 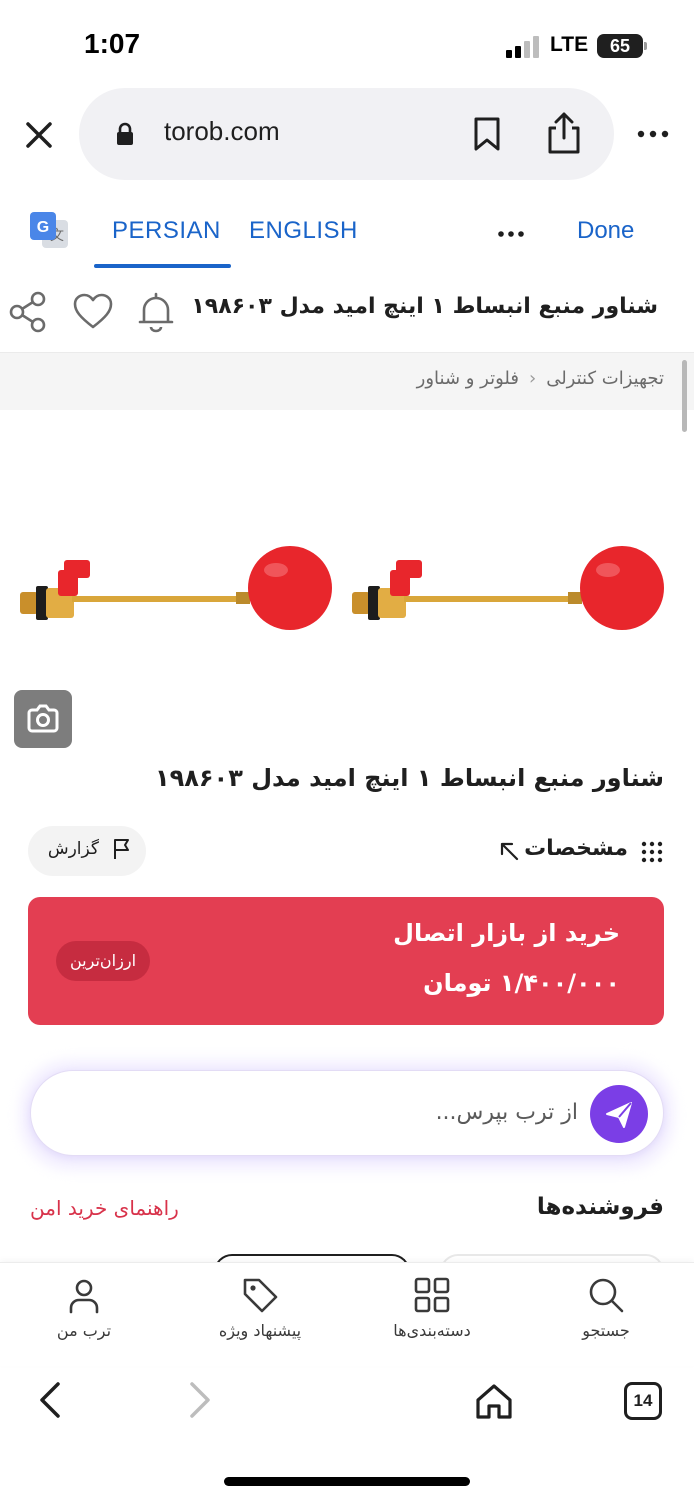 What do you see at coordinates (487, 134) in the screenshot?
I see `bookmark-icon` at bounding box center [487, 134].